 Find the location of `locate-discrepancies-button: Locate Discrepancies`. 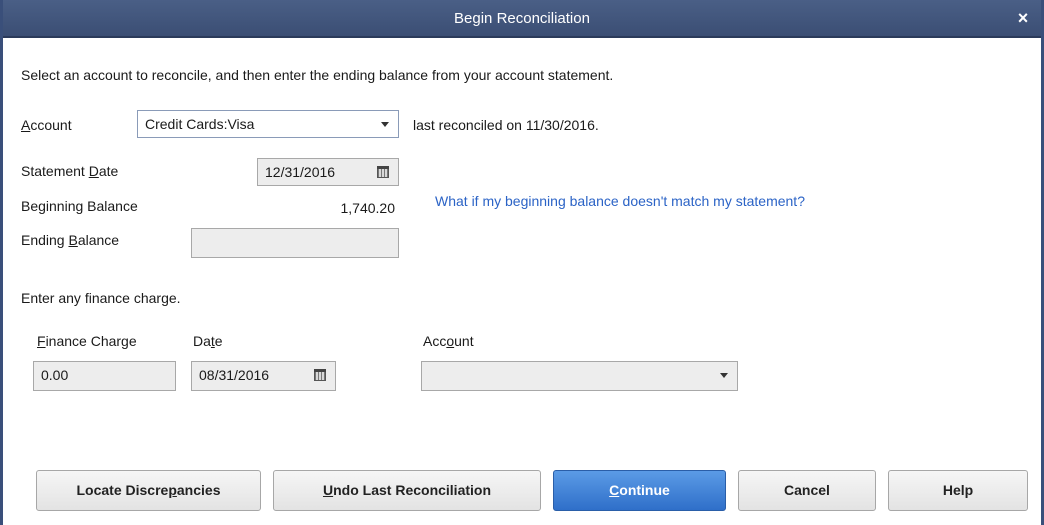

locate-discrepancies-button: Locate Discrepancies is located at coordinates (148, 490).